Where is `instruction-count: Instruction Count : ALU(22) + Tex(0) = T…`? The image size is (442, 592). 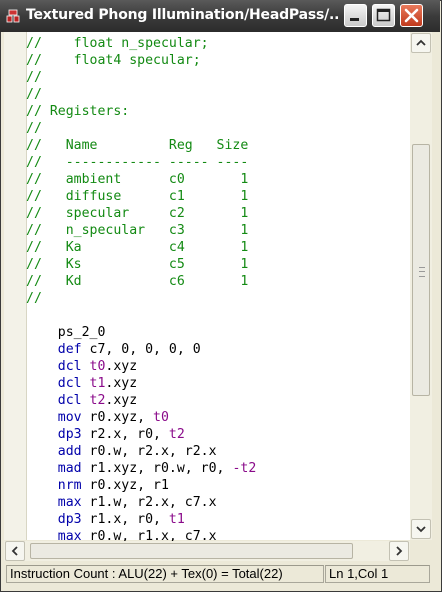
instruction-count: Instruction Count : ALU(22) + Tex(0) = T… is located at coordinates (165, 574).